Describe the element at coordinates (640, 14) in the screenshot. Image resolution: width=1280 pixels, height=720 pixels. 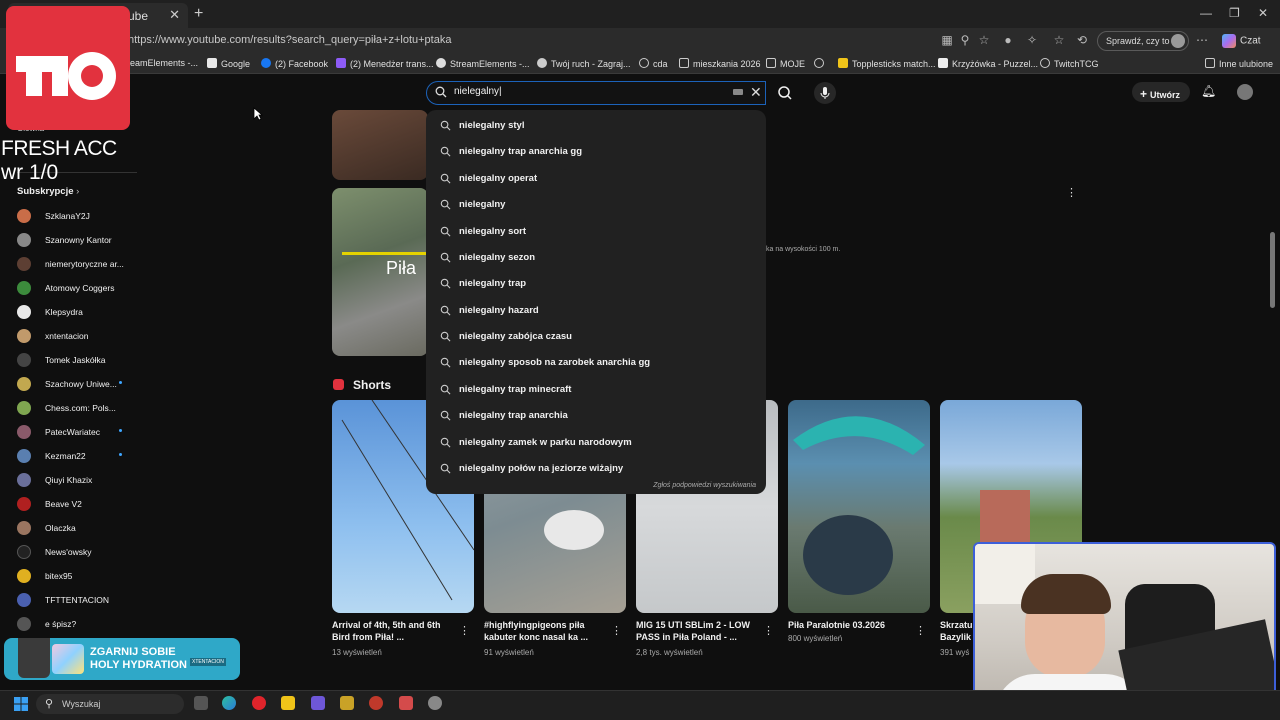
I see `tab-strip` at that location.